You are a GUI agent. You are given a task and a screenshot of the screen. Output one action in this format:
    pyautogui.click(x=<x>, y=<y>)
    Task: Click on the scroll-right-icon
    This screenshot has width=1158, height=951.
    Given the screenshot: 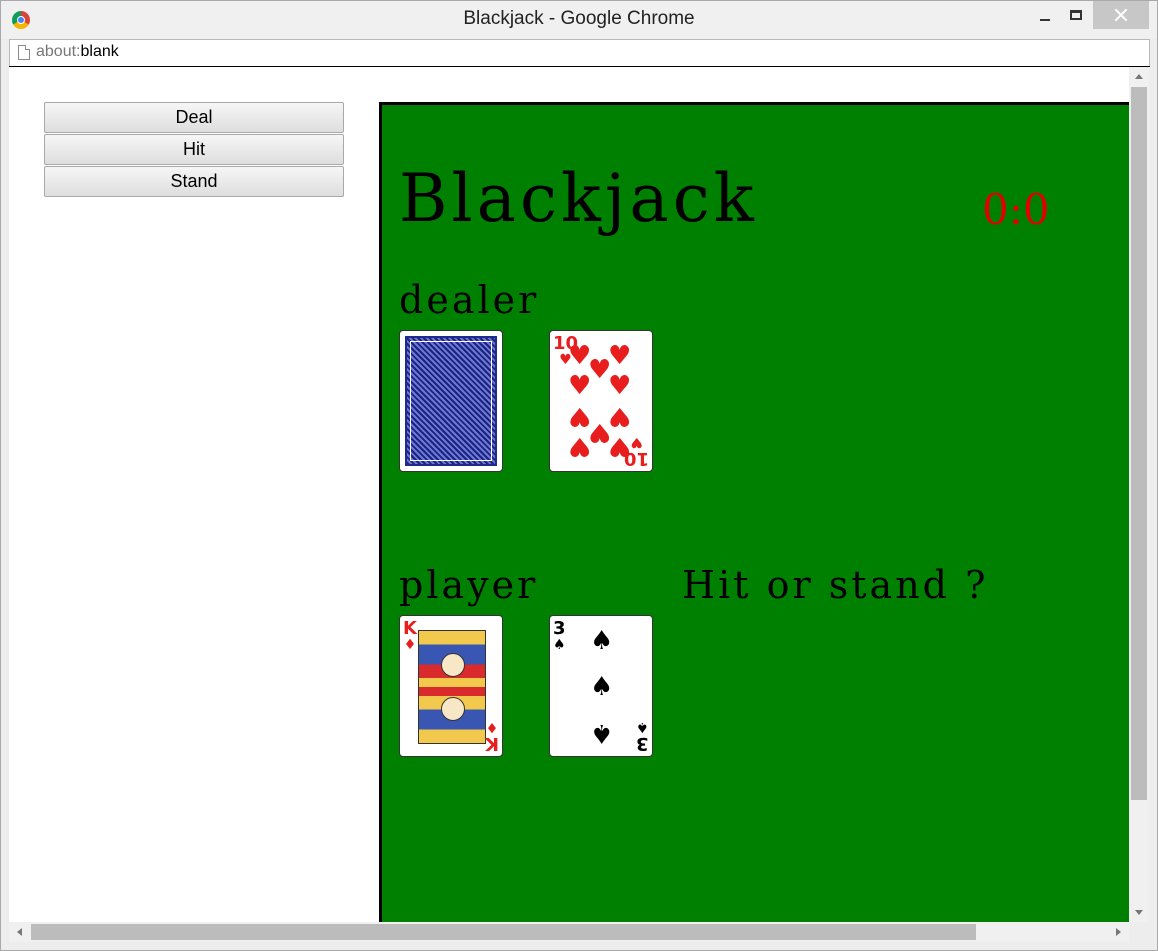 What is the action you would take?
    pyautogui.click(x=1118, y=932)
    